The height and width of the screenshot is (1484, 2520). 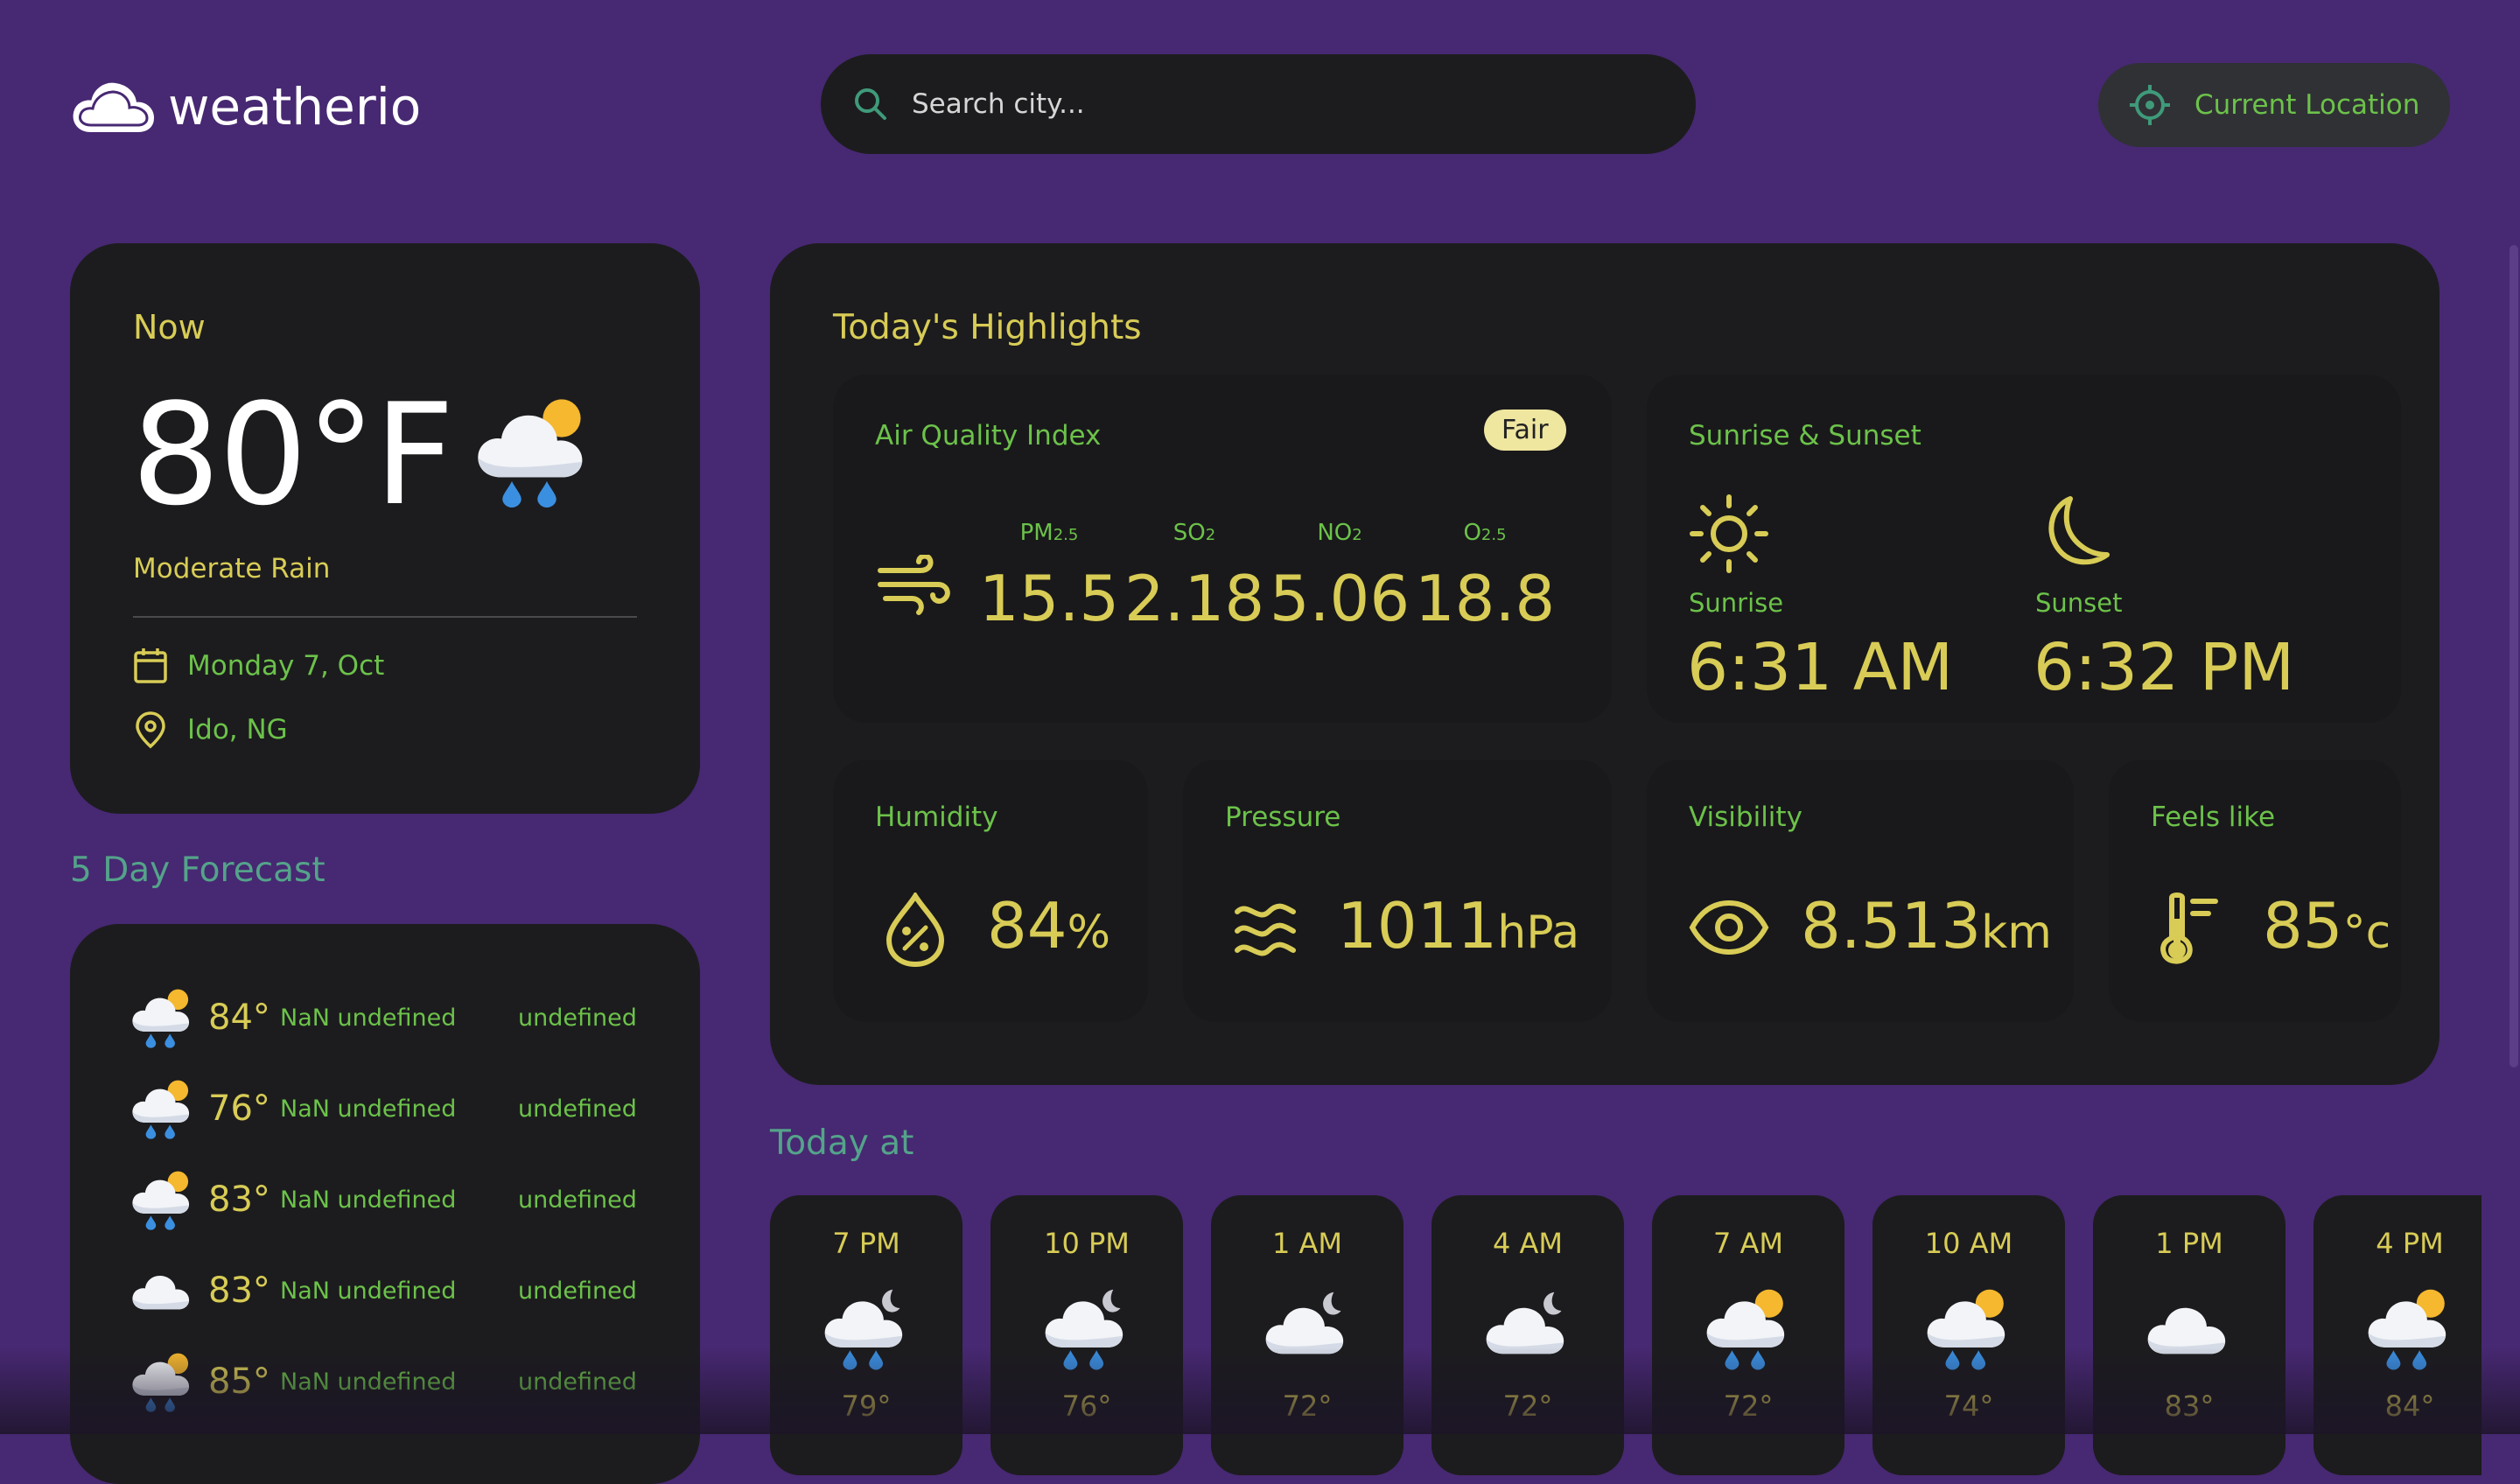 I want to click on sunrise-time: 6:31 AM, so click(x=1820, y=667).